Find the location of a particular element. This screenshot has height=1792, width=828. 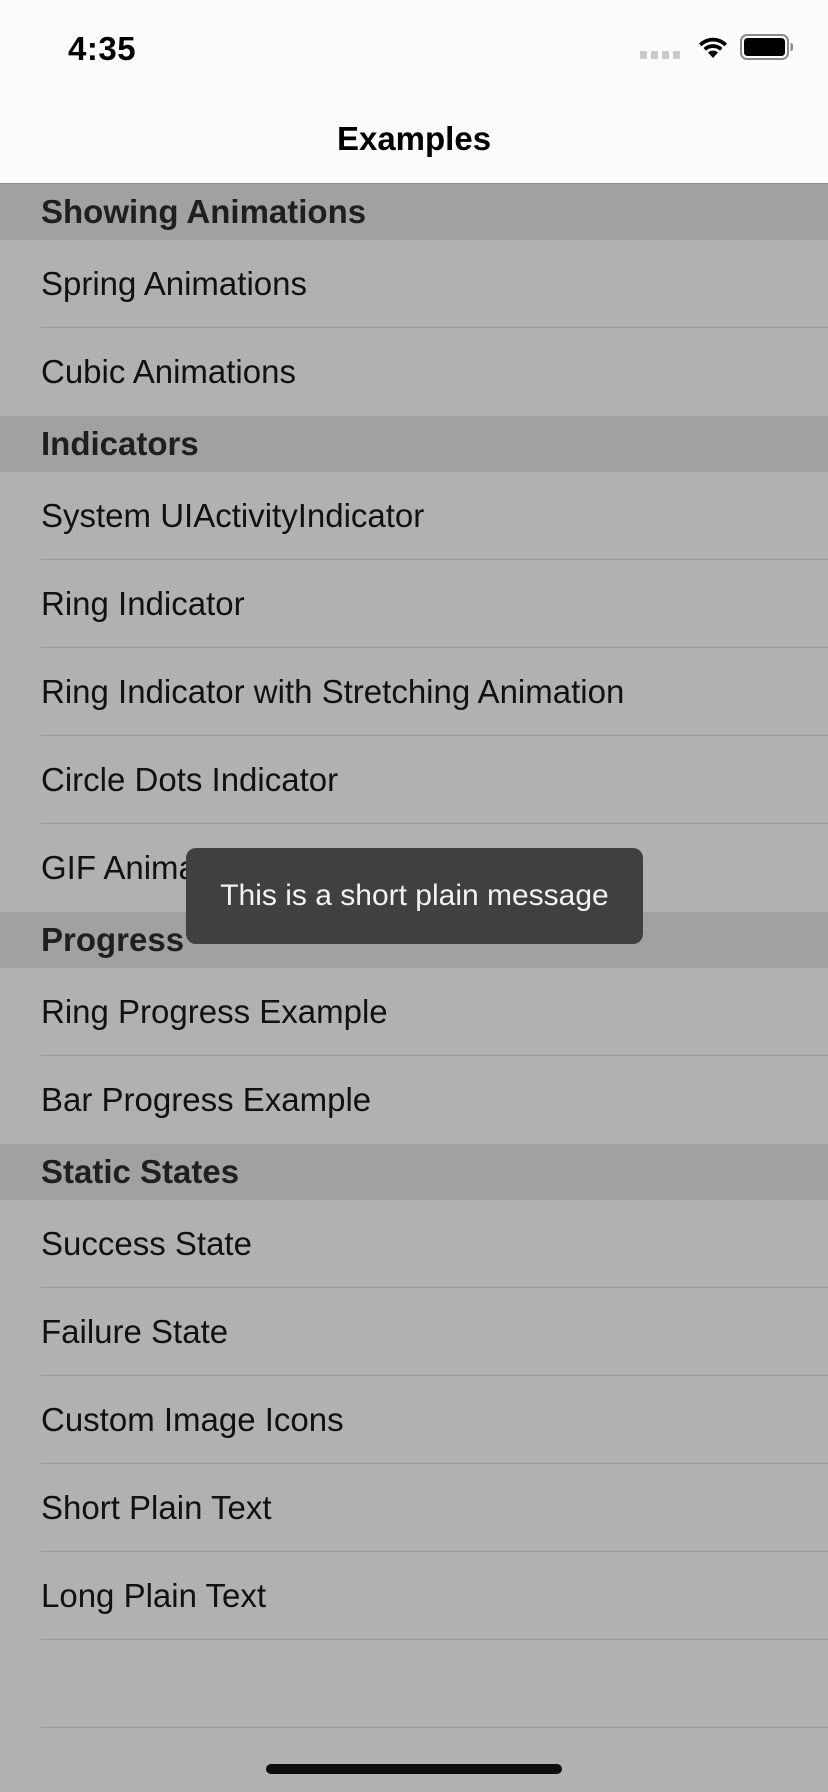

status-bar: 4:35 is located at coordinates (414, 46).